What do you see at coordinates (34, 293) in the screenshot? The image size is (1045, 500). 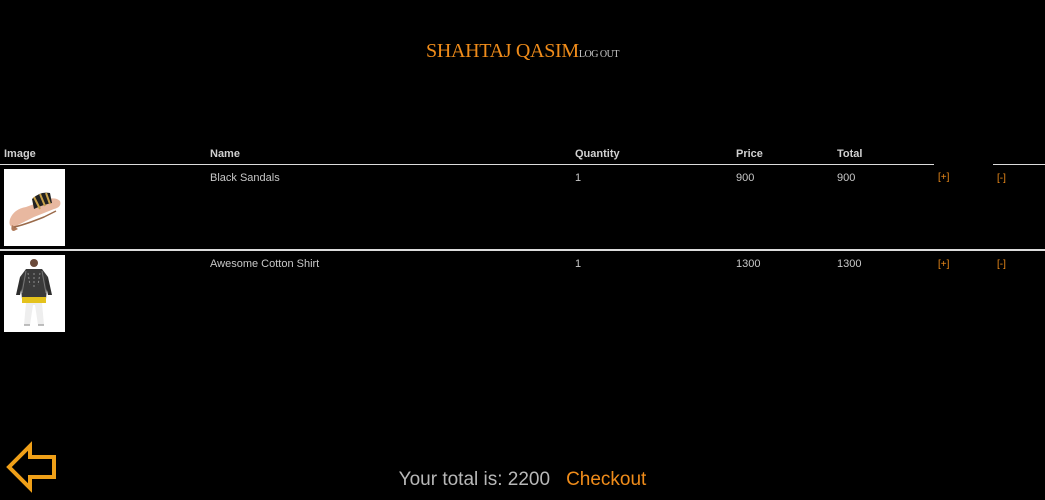 I see `shirt-thumbnail` at bounding box center [34, 293].